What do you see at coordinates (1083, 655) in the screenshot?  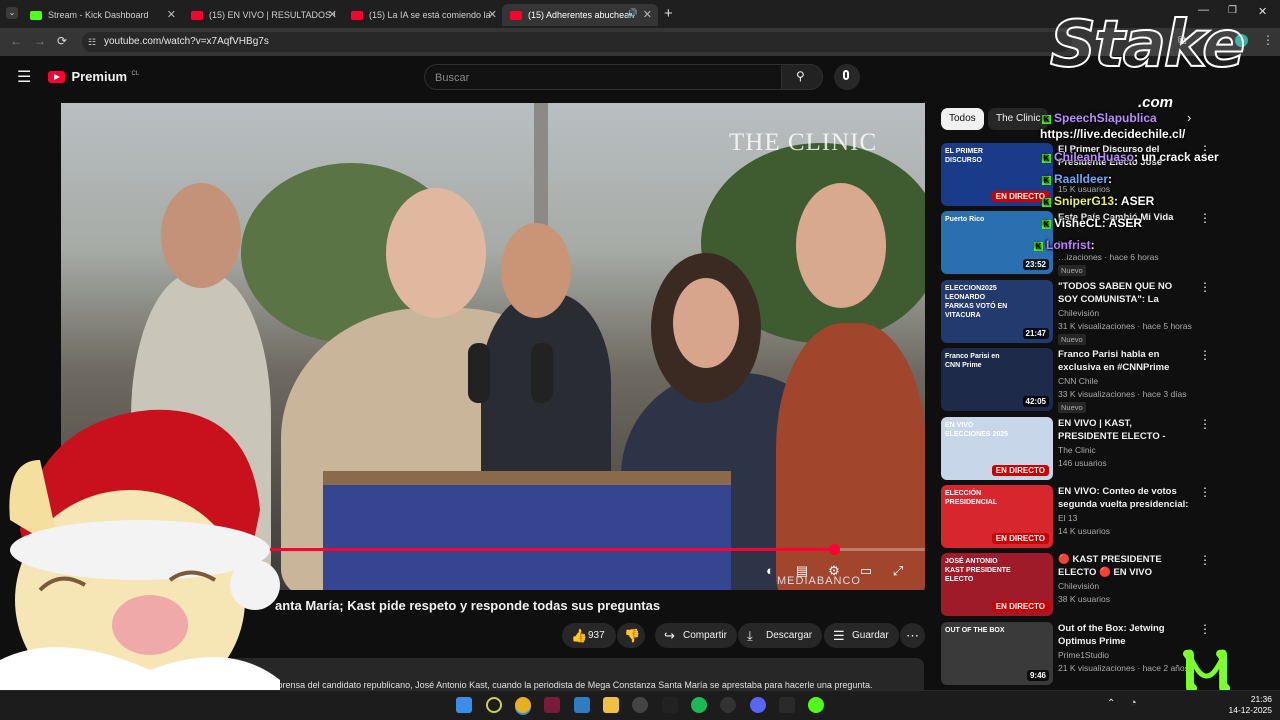 I see `channel-name: Prime1Studio` at bounding box center [1083, 655].